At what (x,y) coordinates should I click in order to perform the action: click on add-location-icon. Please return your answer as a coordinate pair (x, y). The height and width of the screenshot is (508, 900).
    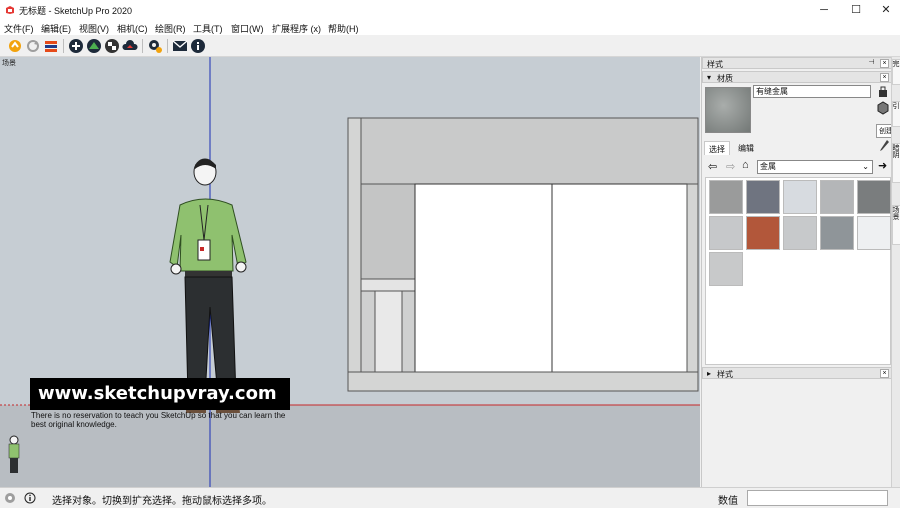
    Looking at the image, I should click on (76, 46).